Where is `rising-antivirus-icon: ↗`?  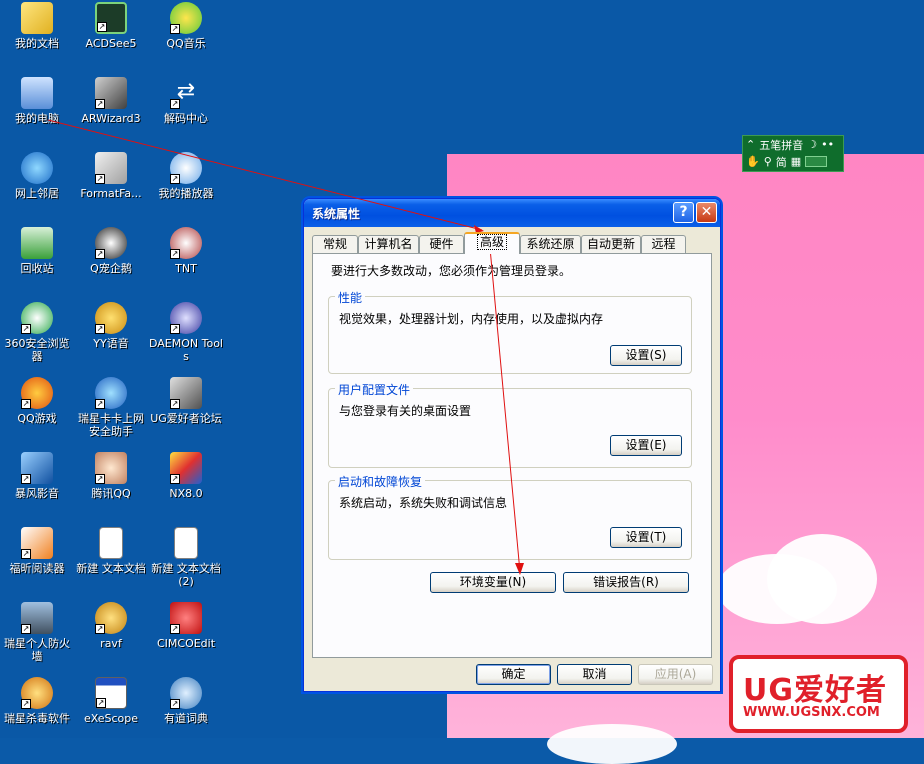 rising-antivirus-icon: ↗ is located at coordinates (37, 693).